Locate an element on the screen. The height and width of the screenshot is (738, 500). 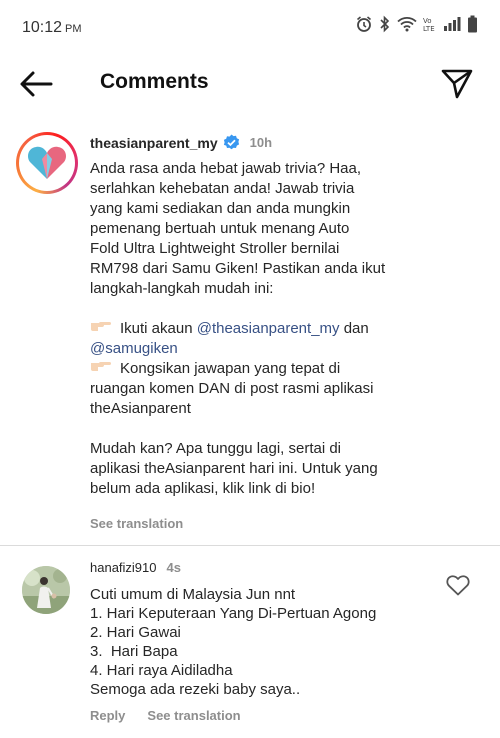
avatar-inner is located at coordinates (47, 163).